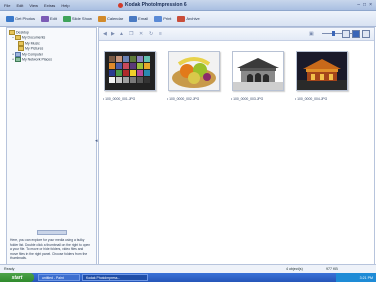  What do you see at coordinates (131, 34) in the screenshot?
I see `copy-icon: ❐` at bounding box center [131, 34].